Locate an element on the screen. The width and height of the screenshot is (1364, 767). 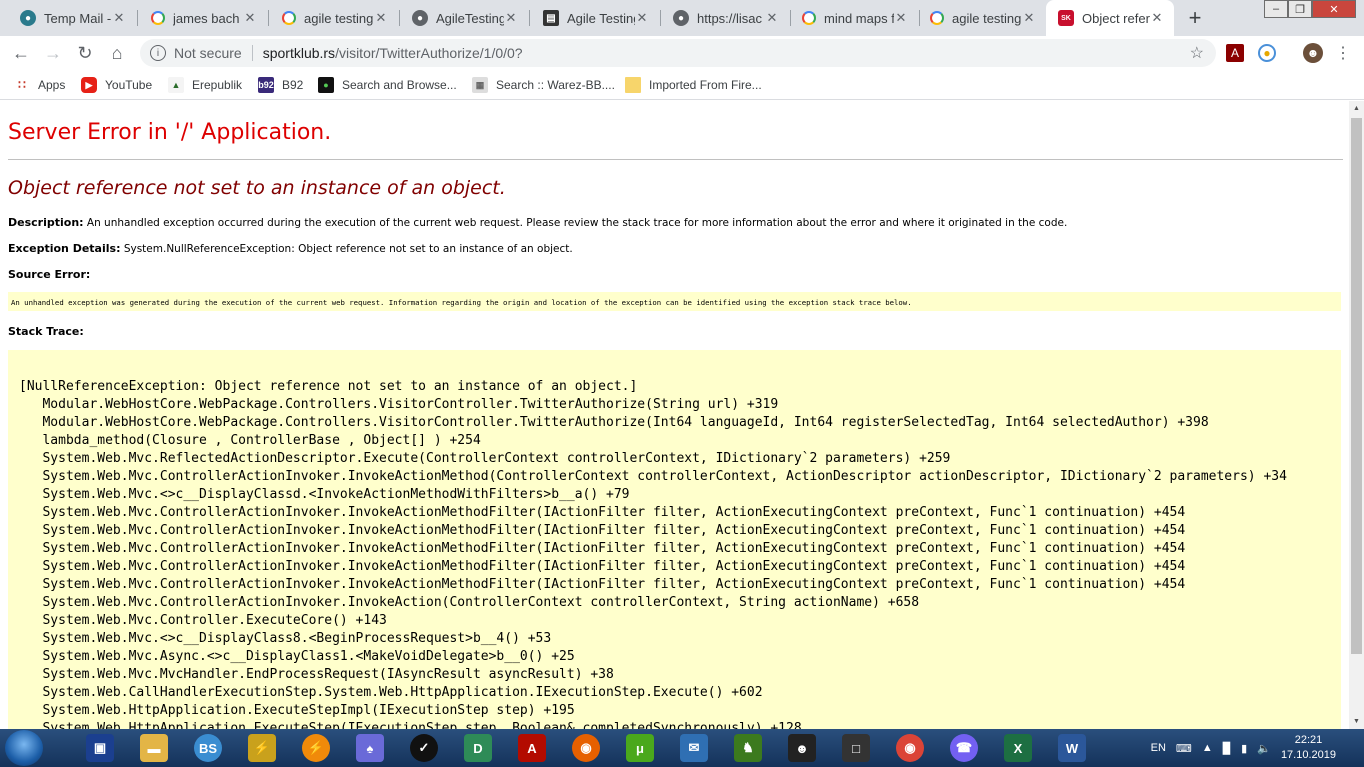
menu-kebab-icon: ⋮ is located at coordinates (1343, 53).